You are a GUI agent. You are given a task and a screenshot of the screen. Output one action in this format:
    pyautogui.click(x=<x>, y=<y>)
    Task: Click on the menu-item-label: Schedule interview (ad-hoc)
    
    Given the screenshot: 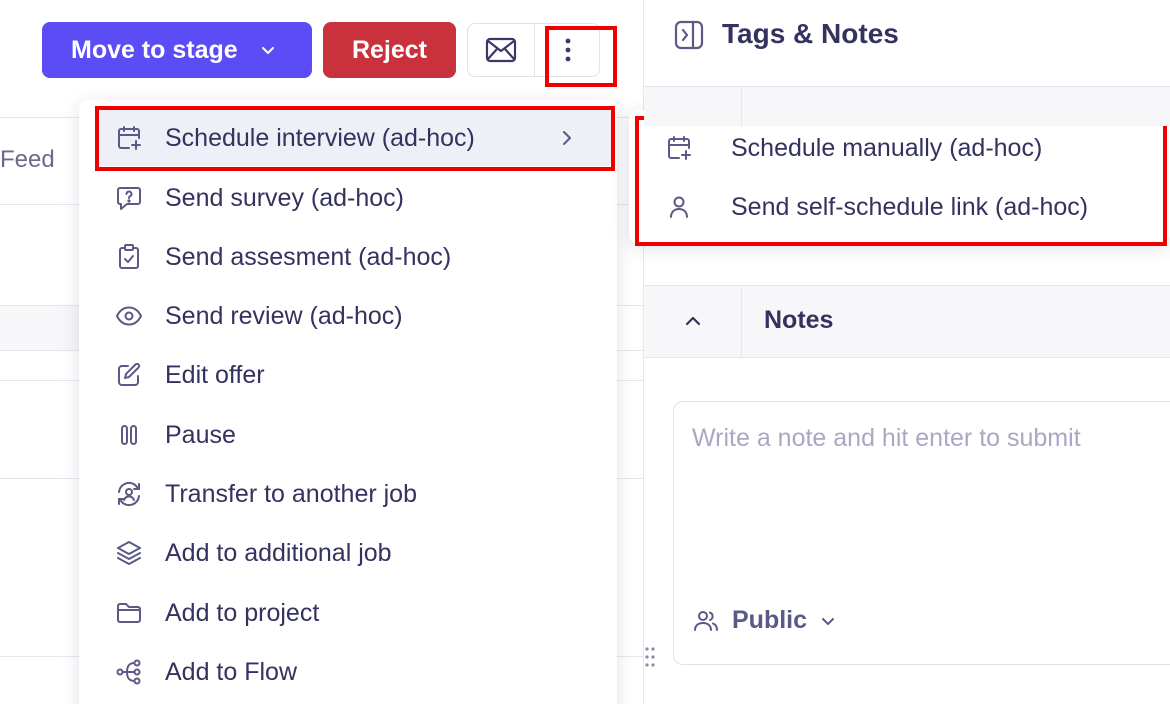 What is the action you would take?
    pyautogui.click(x=320, y=137)
    